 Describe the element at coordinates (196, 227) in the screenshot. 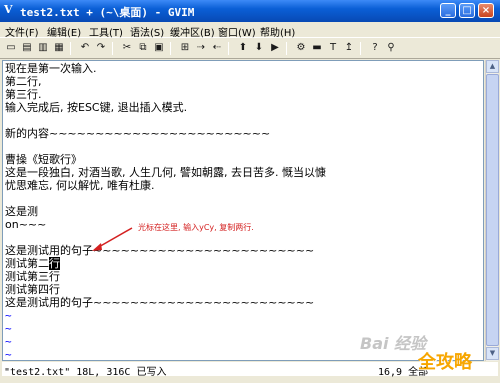

I see `annotation-note: 光标在这里, 输入yCy, 复制两行.` at that location.